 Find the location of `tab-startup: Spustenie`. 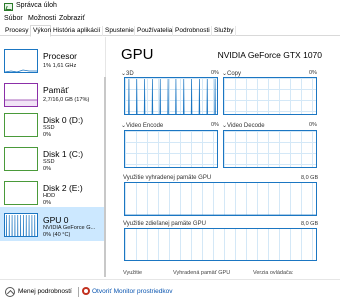

tab-startup: Spustenie is located at coordinates (119, 31).